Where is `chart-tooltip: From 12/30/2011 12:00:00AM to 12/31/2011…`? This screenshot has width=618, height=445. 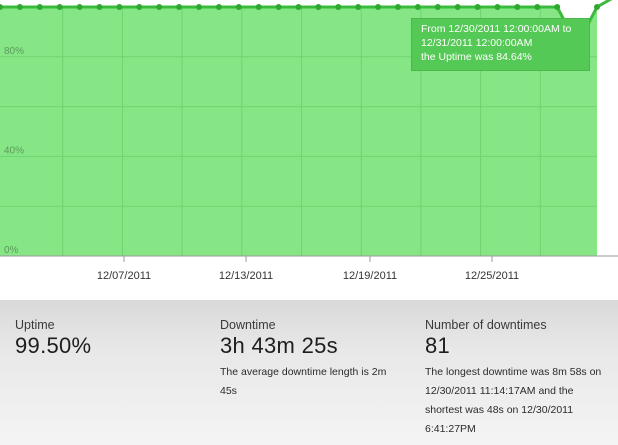 chart-tooltip: From 12/30/2011 12:00:00AM to 12/31/2011… is located at coordinates (500, 44).